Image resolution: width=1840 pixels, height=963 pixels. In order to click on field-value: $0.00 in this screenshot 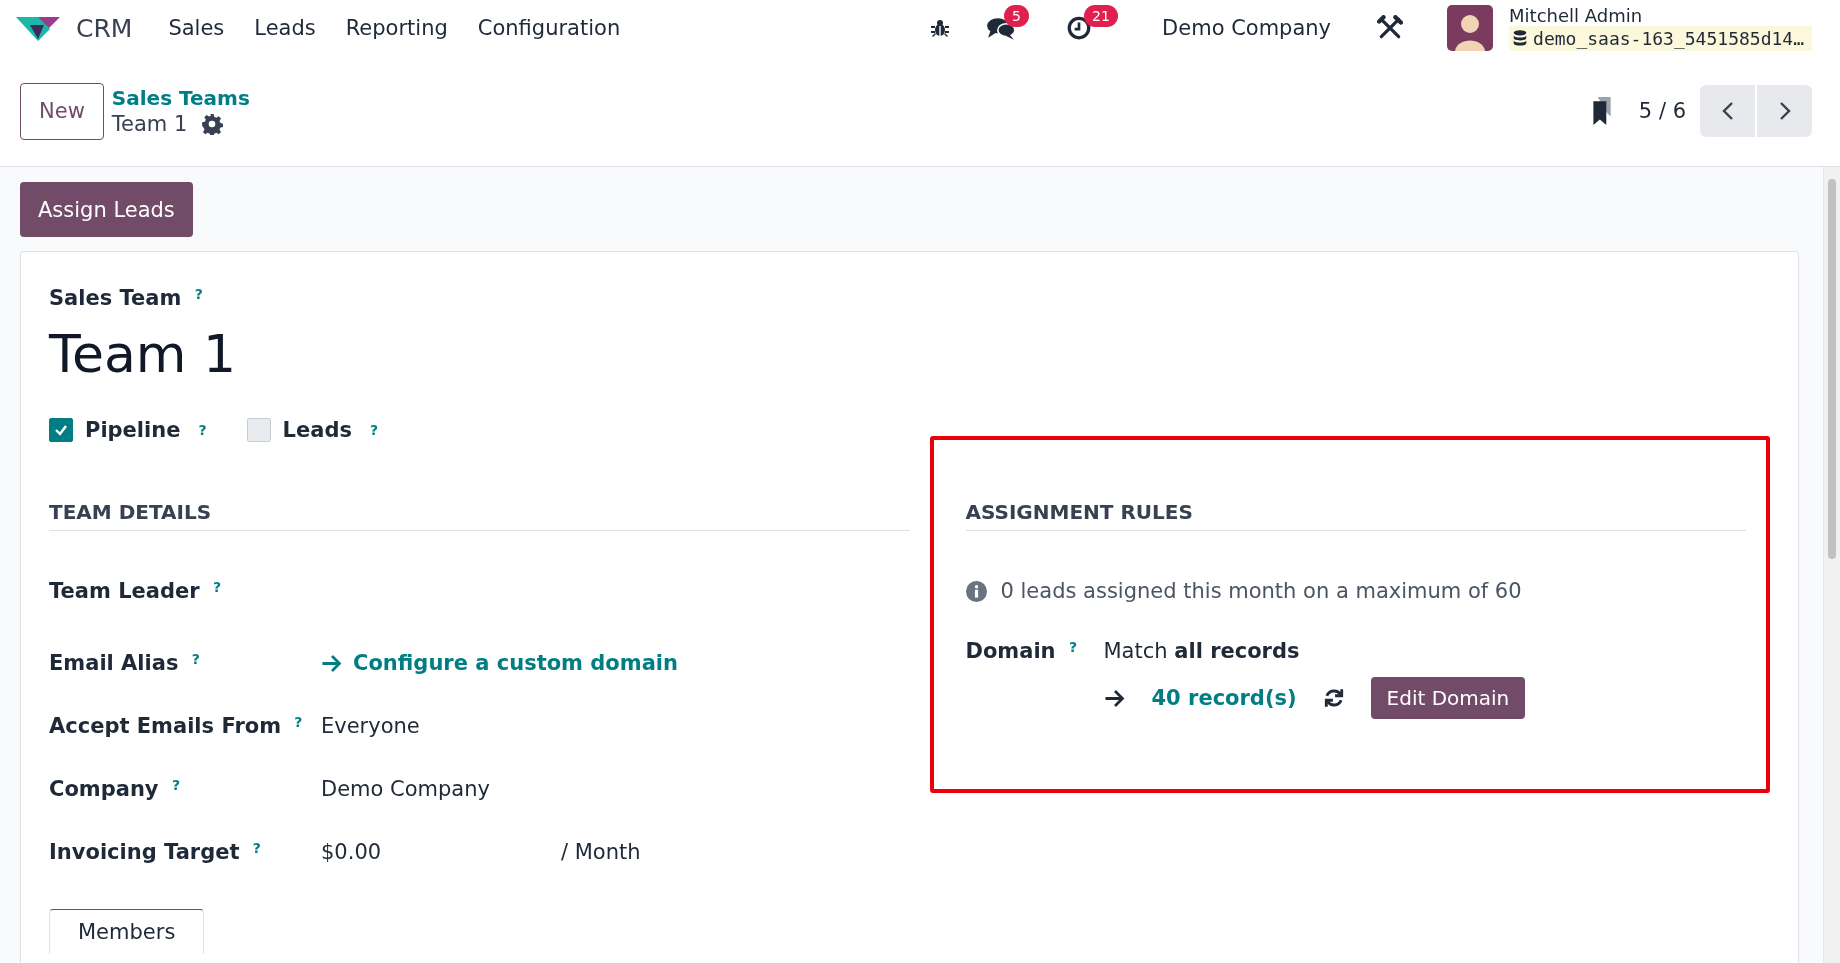, I will do `click(352, 852)`.